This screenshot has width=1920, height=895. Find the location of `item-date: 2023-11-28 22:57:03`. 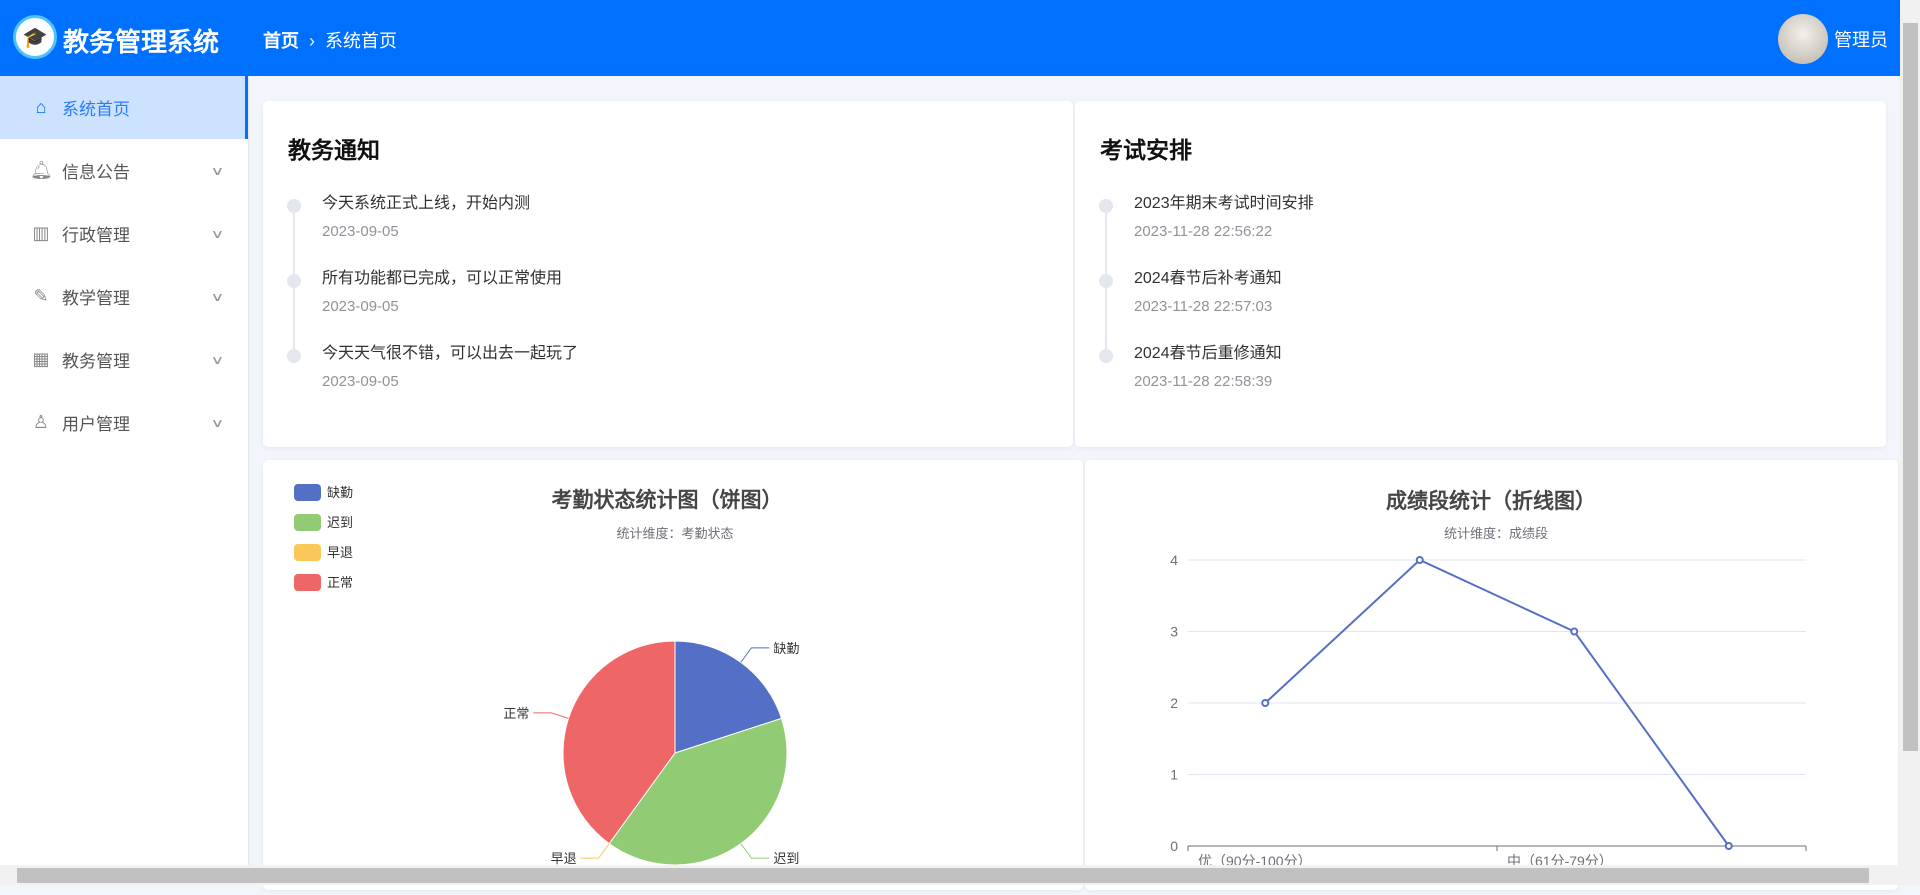

item-date: 2023-11-28 22:57:03 is located at coordinates (1203, 306).